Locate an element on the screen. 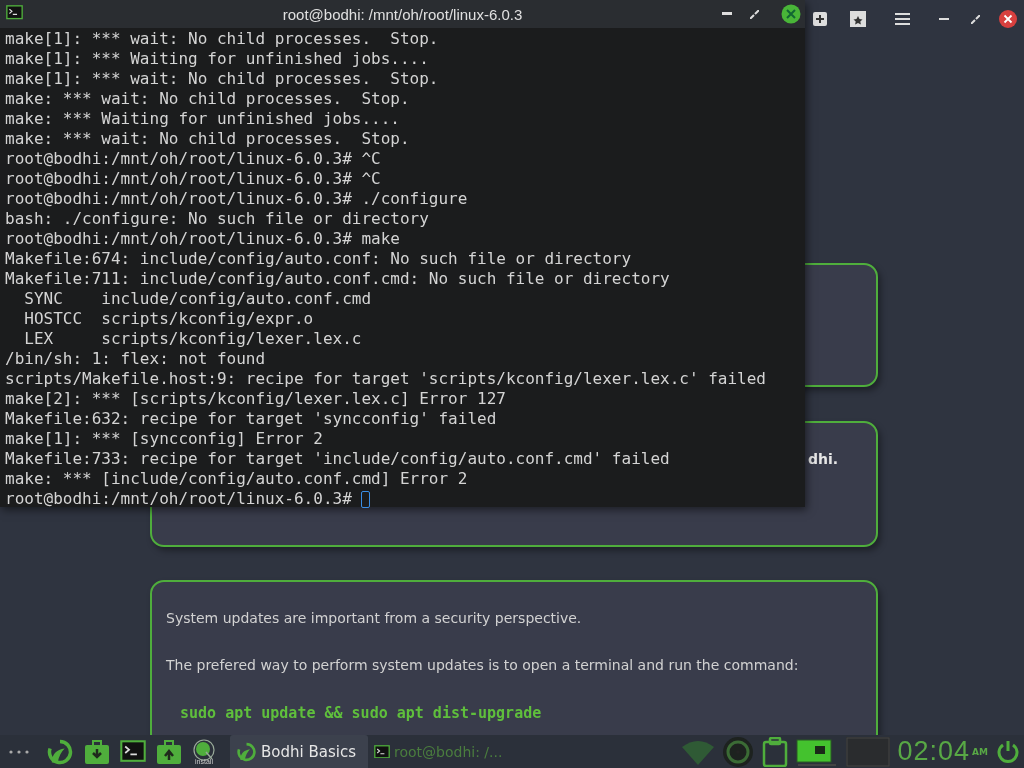  terminal-line: LEX scripts/kconfig/lexer.lex.c is located at coordinates (192, 338).